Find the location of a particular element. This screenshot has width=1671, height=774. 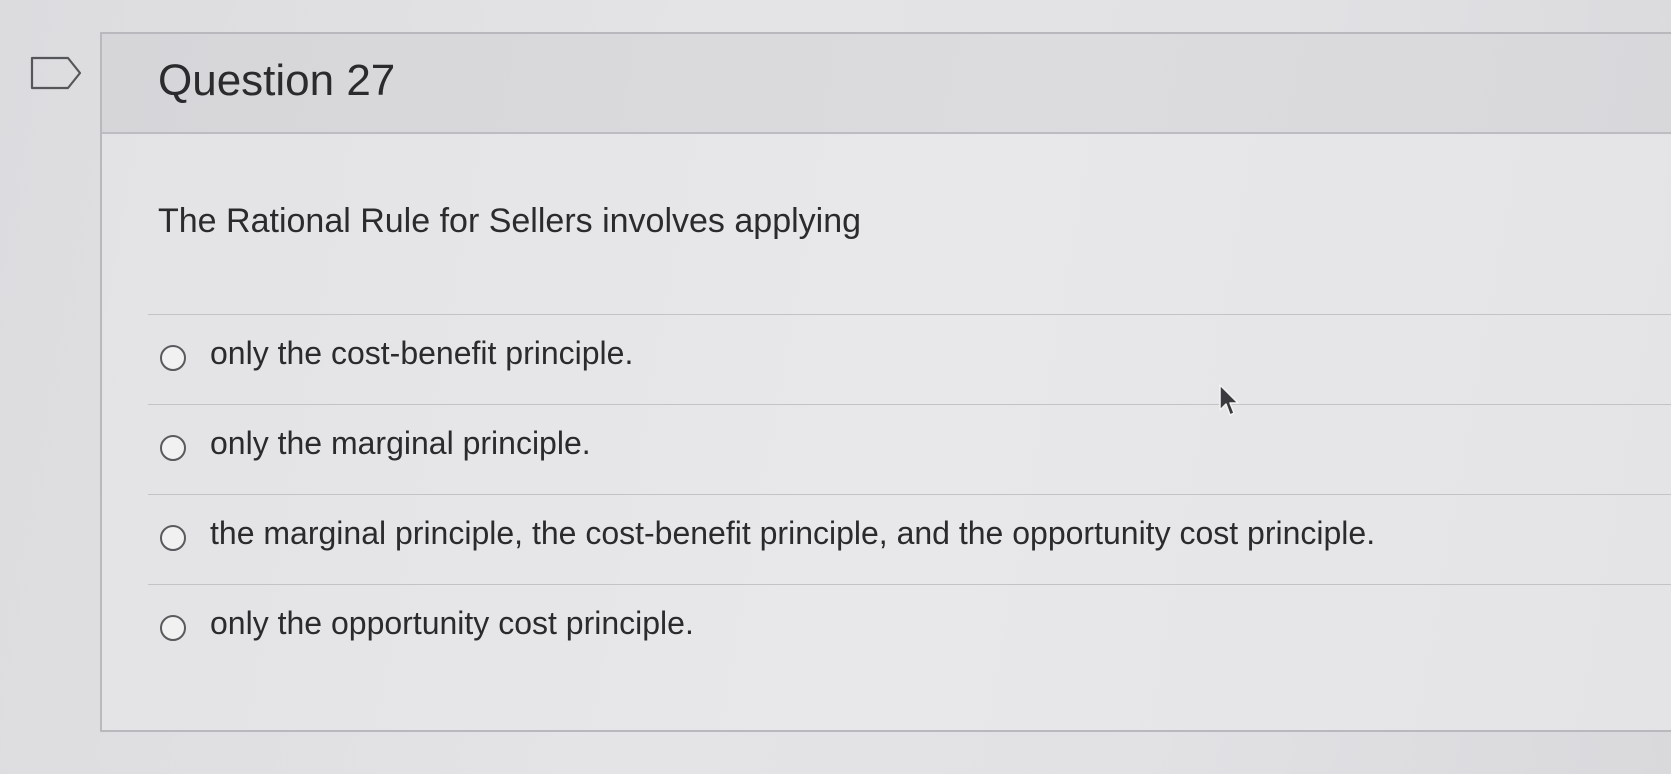

flag-icon is located at coordinates (56, 73).